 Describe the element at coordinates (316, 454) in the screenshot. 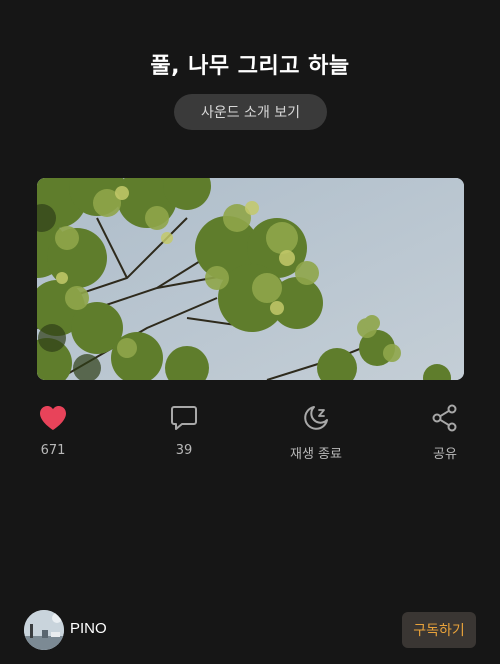

I see `sleep-timer-label: 재생 종료` at that location.